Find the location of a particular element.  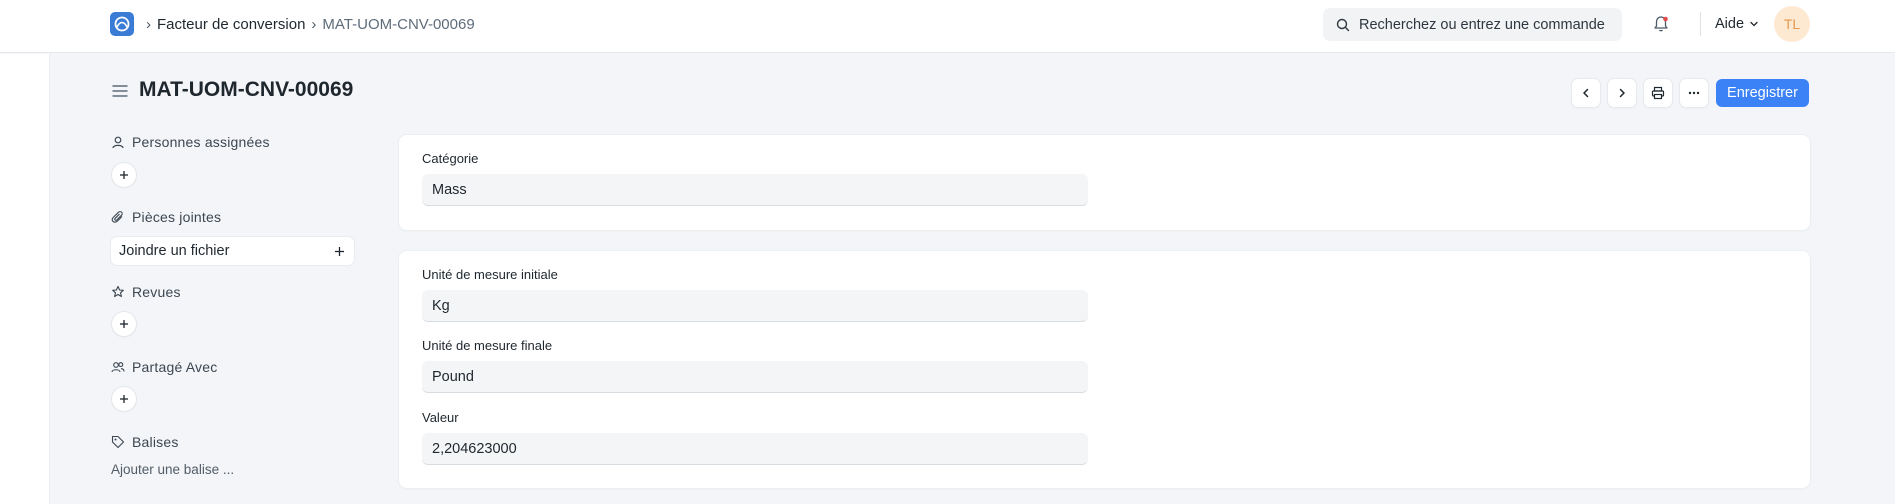

add-review-button is located at coordinates (124, 324).